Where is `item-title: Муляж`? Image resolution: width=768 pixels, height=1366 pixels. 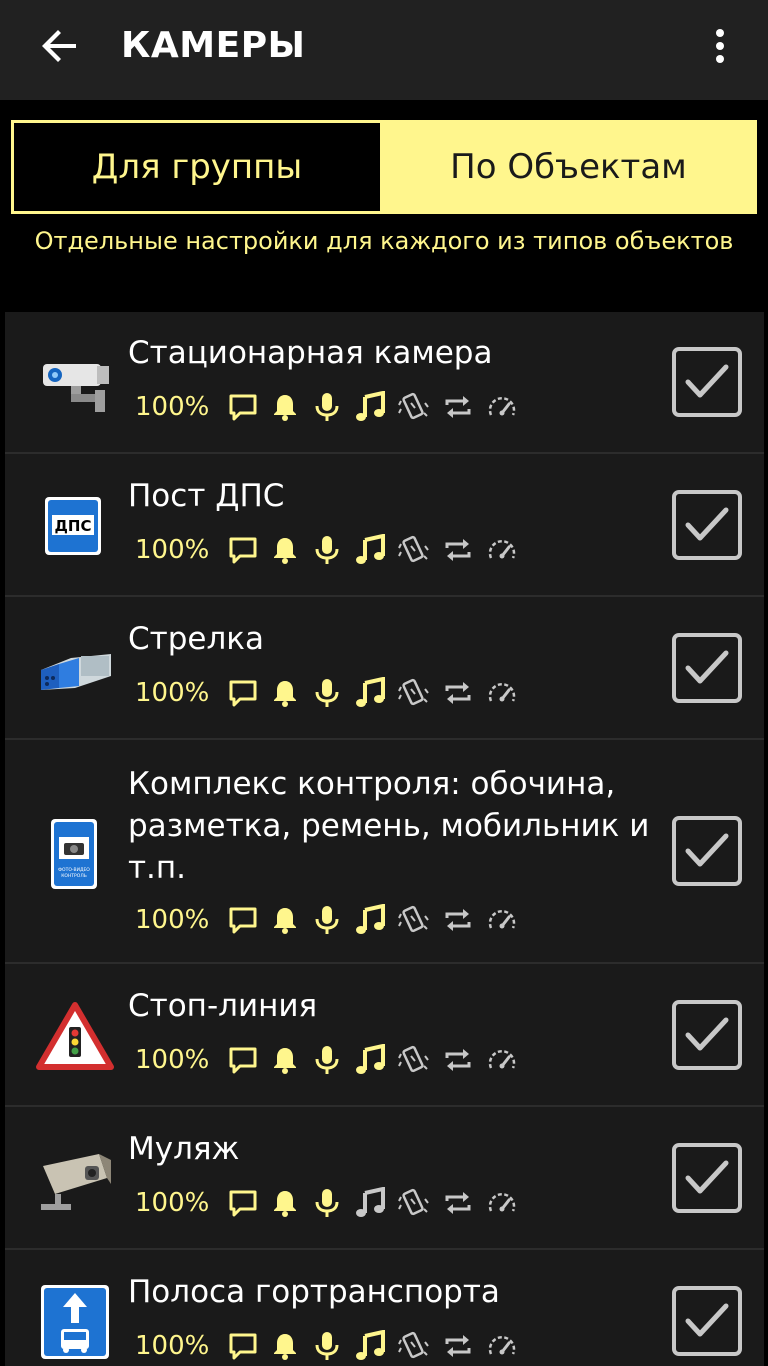 item-title: Муляж is located at coordinates (184, 1149).